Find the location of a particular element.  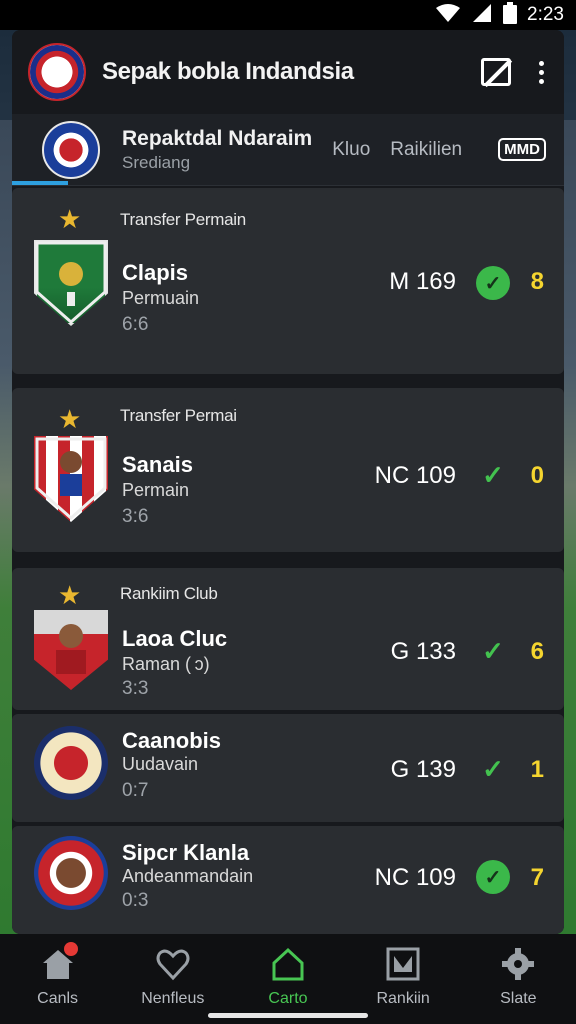

status-time: 2:23 is located at coordinates (545, 14).